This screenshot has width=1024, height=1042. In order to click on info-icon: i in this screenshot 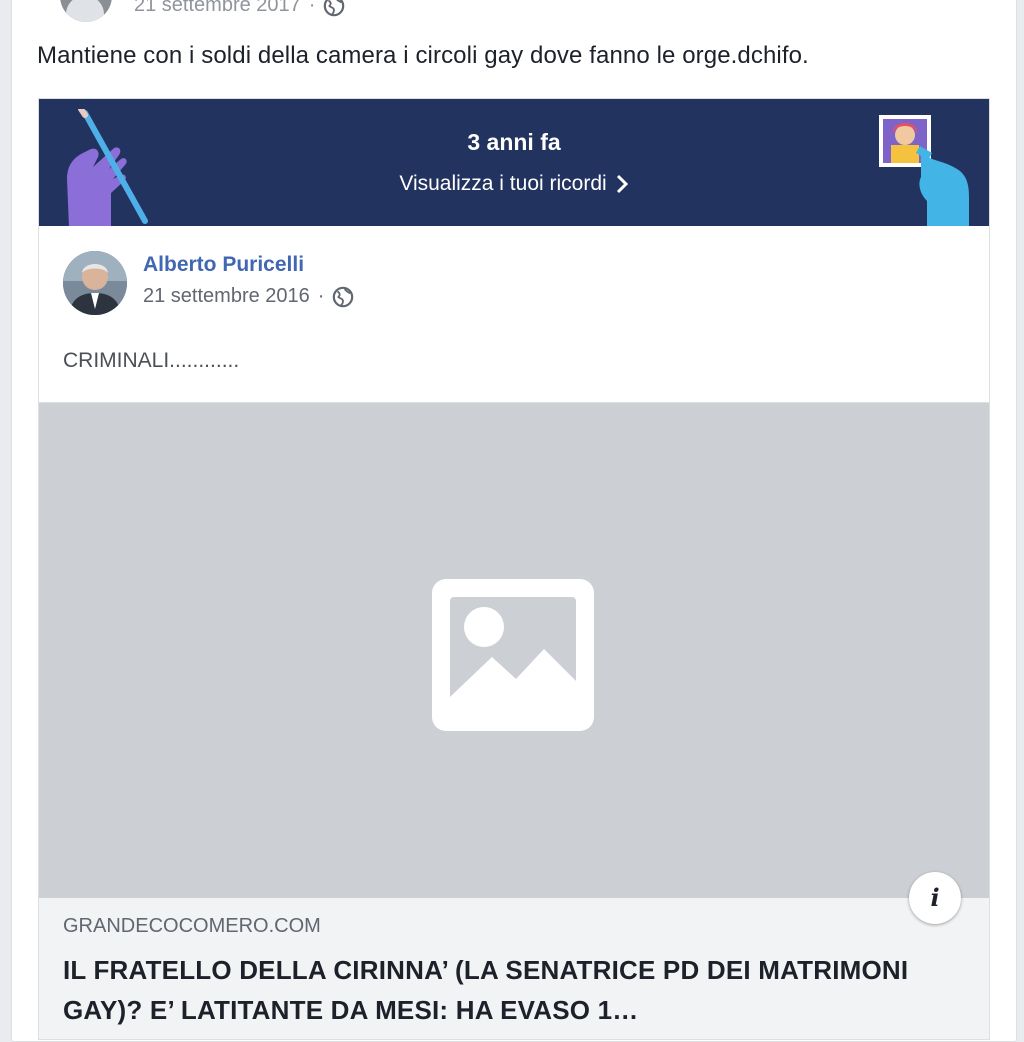, I will do `click(935, 898)`.